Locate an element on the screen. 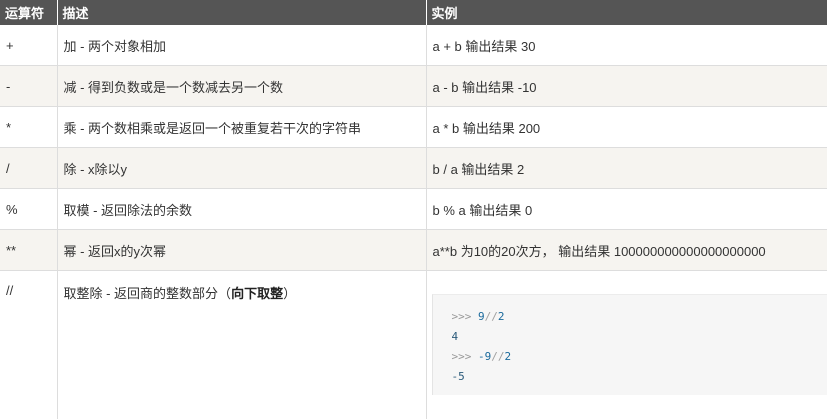  operator-cell: - is located at coordinates (29, 86).